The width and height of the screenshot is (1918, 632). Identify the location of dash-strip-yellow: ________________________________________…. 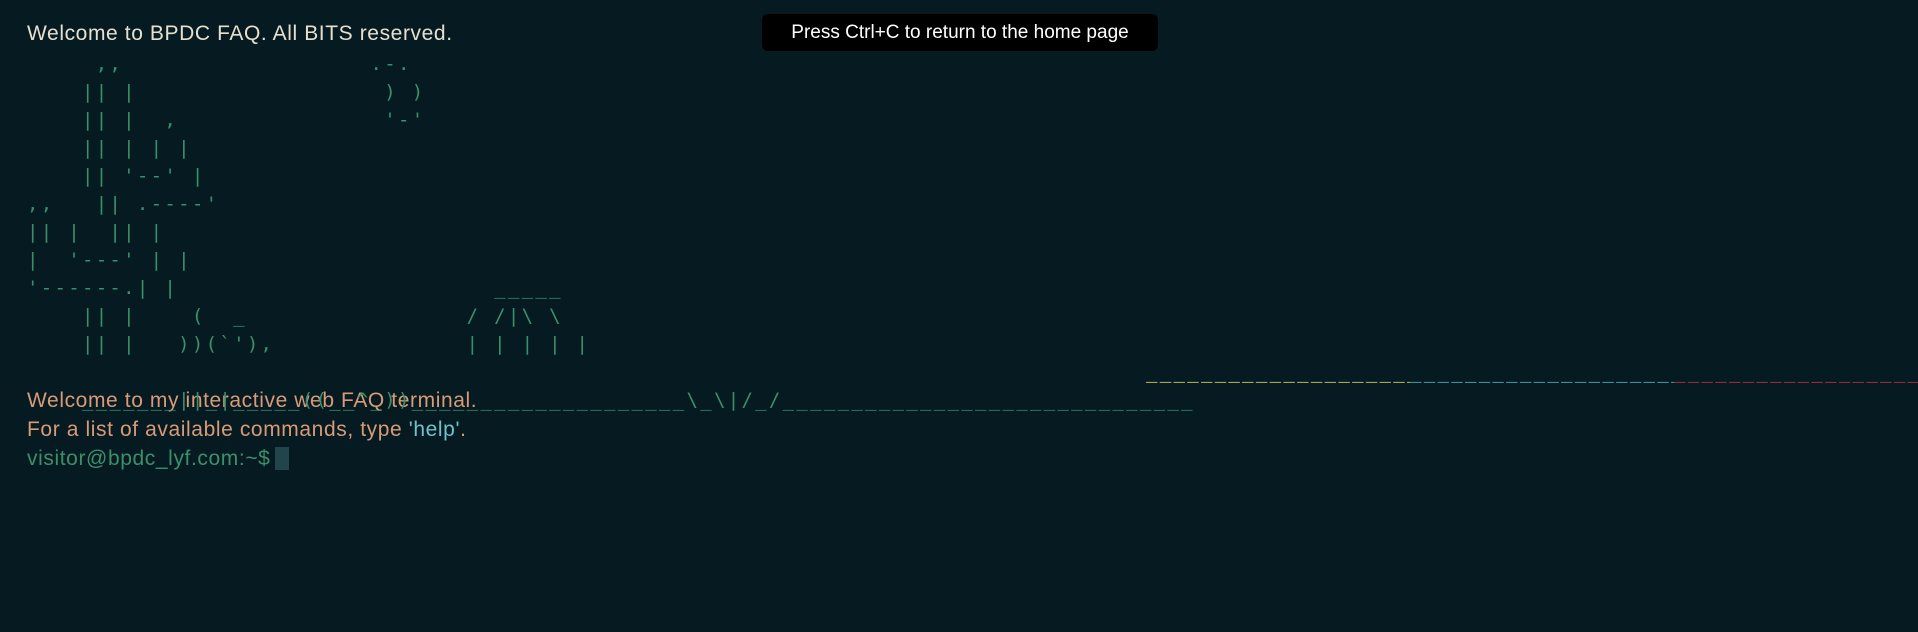
(1278, 372).